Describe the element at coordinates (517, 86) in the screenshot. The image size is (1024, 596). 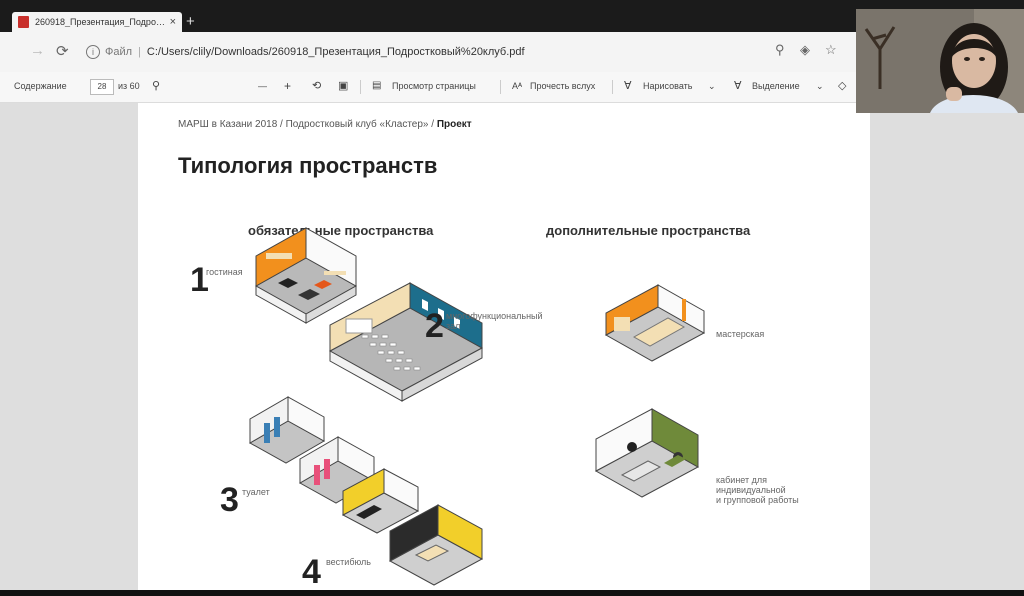
I see `read-aloud-icon: Aᴬ` at that location.